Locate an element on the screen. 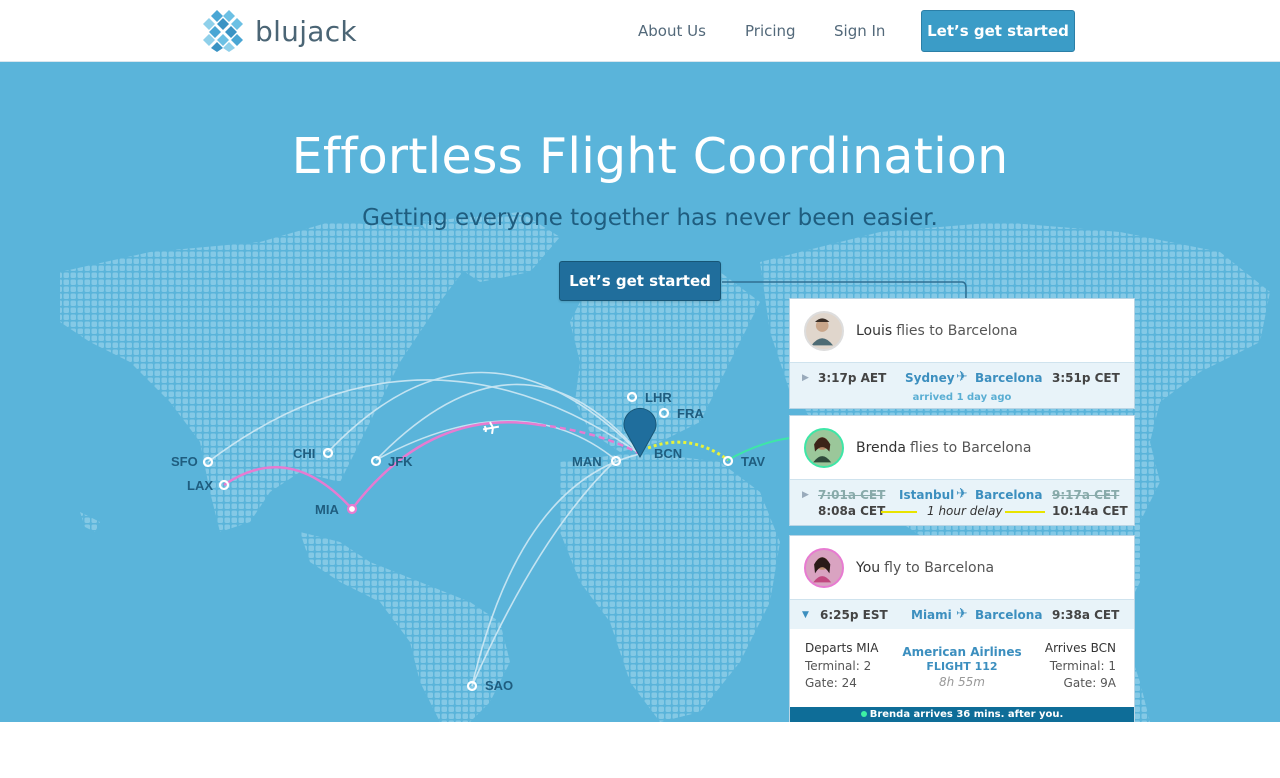 The image size is (1280, 778). arrival-terminal: Terminal: 1 is located at coordinates (1082, 666).